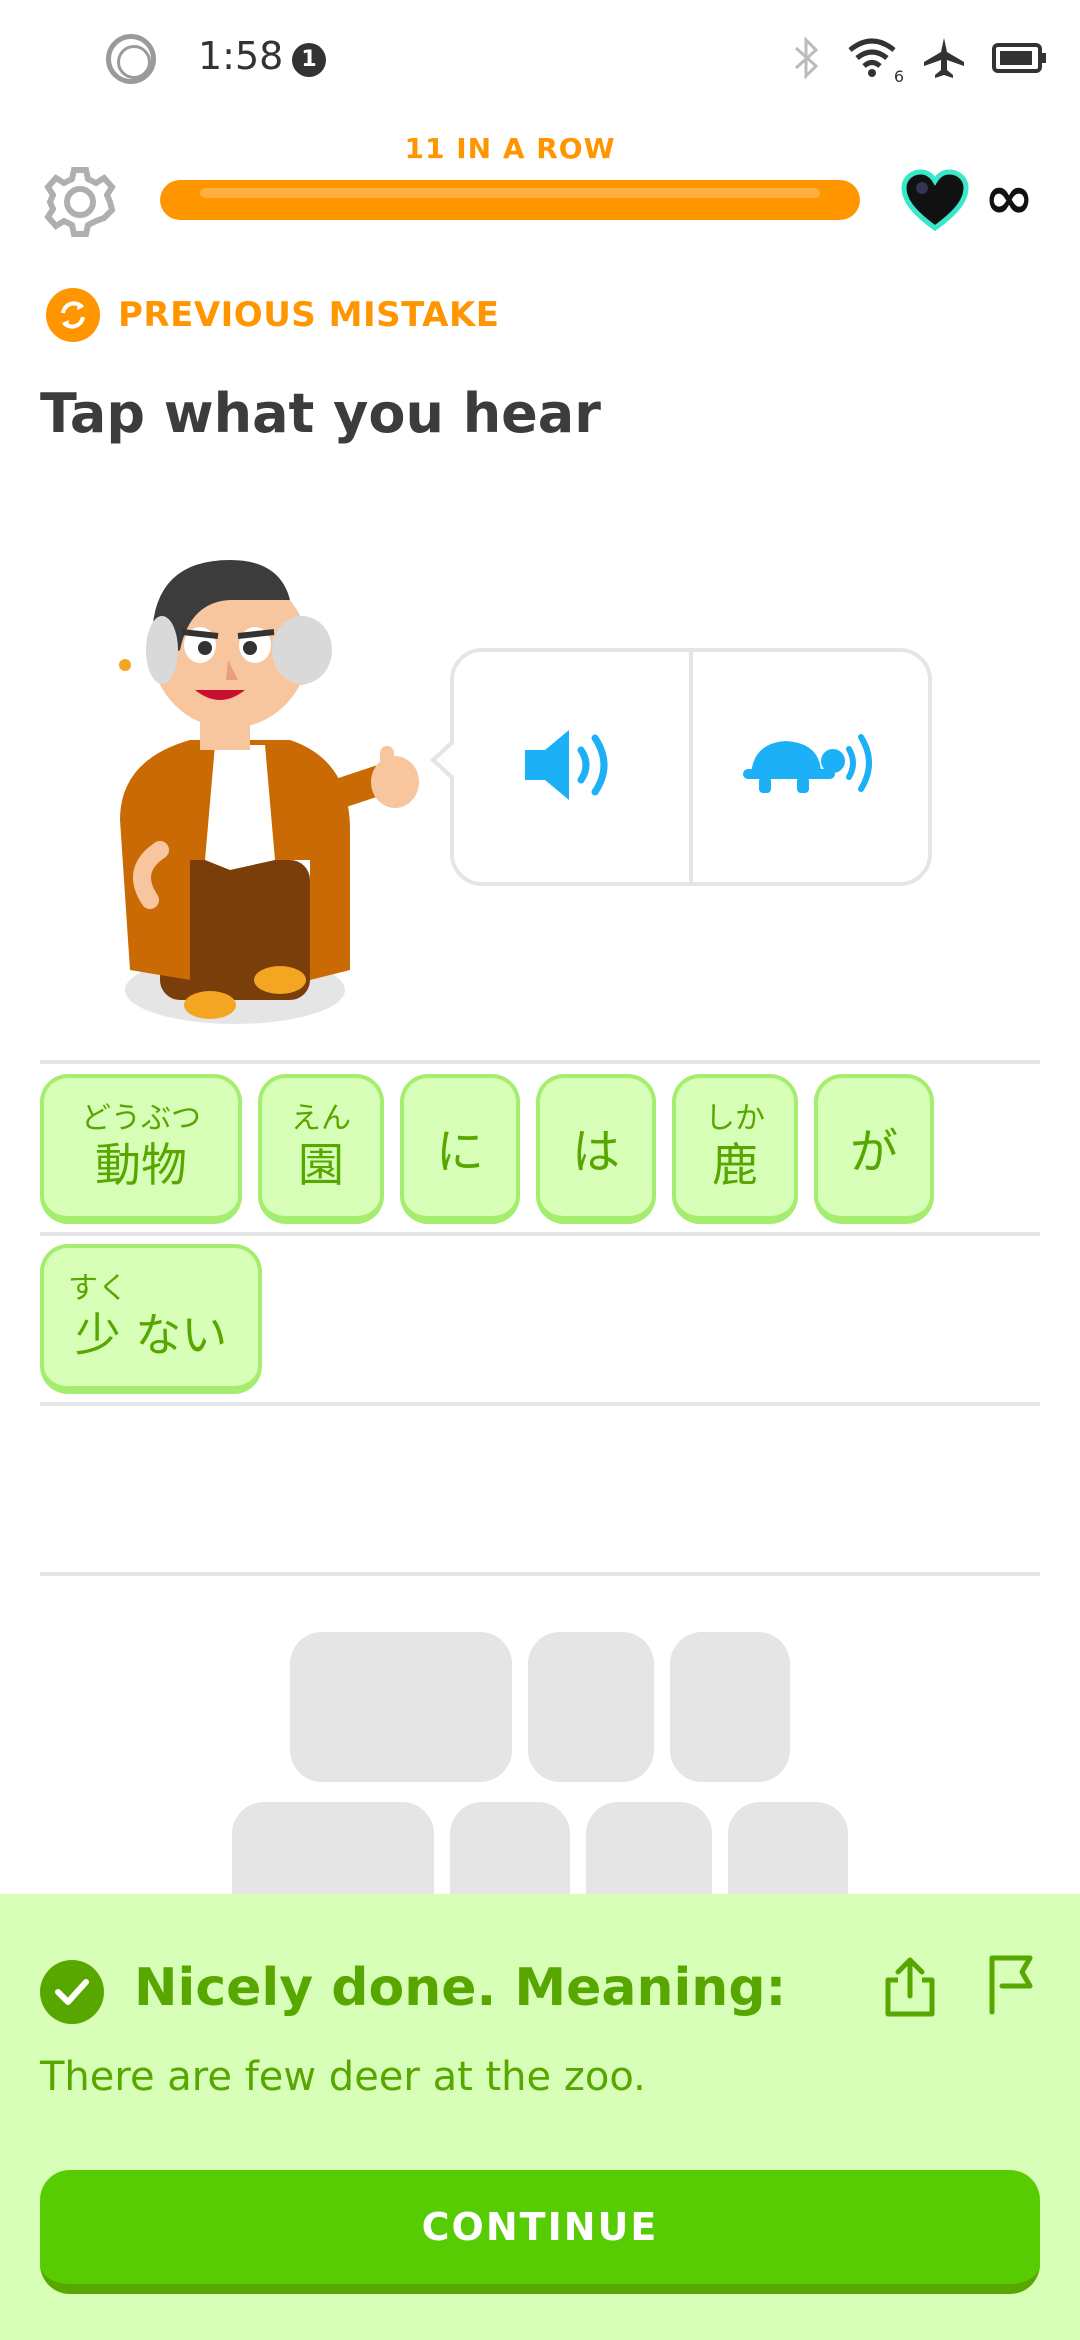 The height and width of the screenshot is (2340, 1080). Describe the element at coordinates (98, 1288) in the screenshot. I see `tile-ruby: すく` at that location.